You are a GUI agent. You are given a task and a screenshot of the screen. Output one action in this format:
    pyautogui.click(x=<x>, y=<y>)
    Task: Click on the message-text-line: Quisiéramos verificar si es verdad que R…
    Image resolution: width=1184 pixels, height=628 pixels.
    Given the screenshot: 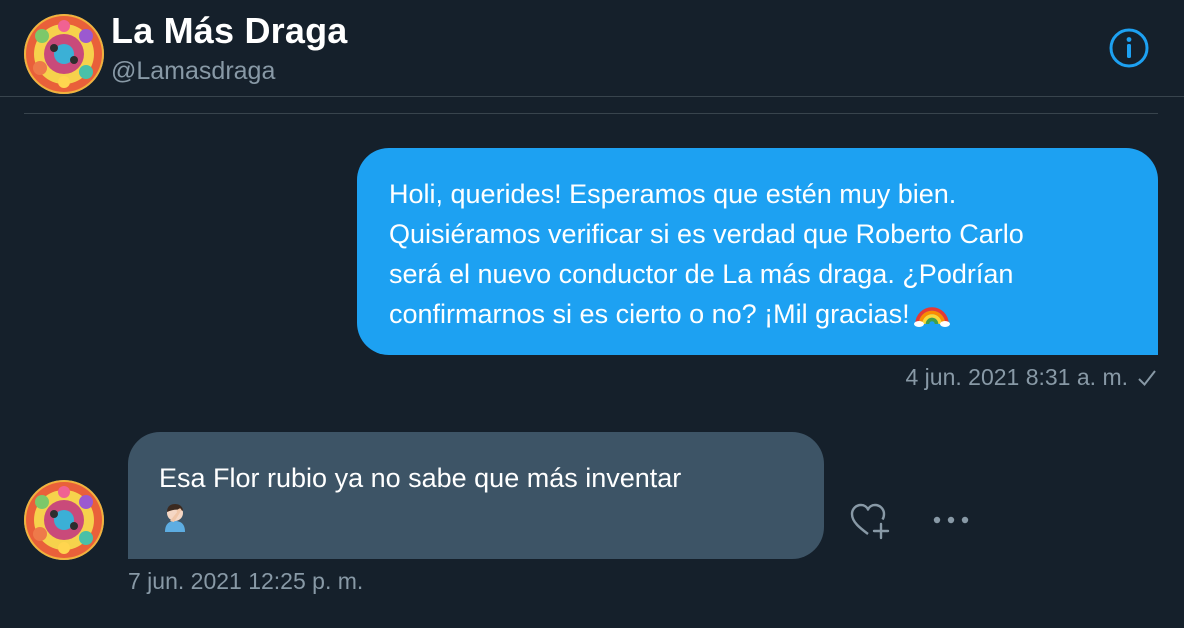 What is the action you would take?
    pyautogui.click(x=706, y=234)
    